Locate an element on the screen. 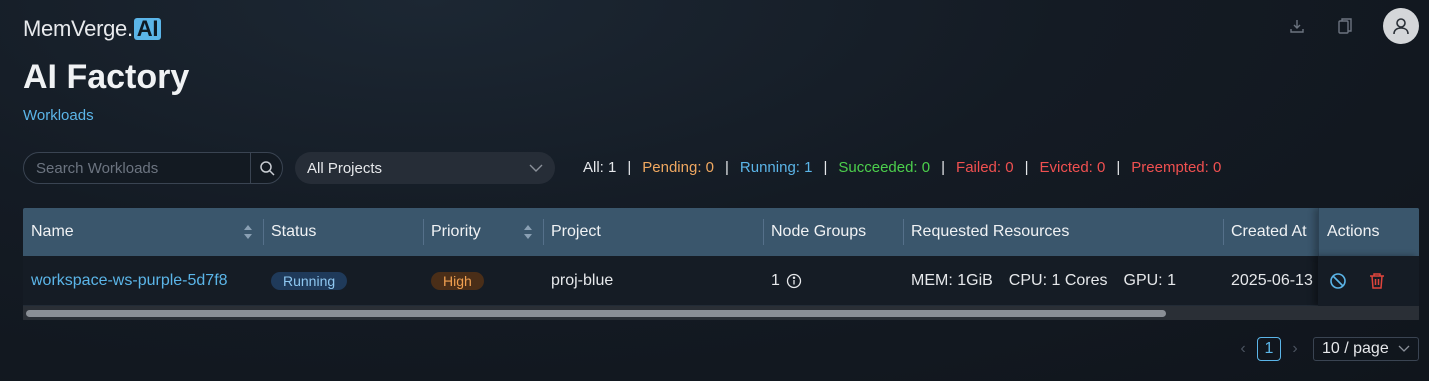  requested-resources-cell: MEM: 1GiB CPU: 1 Cores GPU: 1 is located at coordinates (1063, 281).